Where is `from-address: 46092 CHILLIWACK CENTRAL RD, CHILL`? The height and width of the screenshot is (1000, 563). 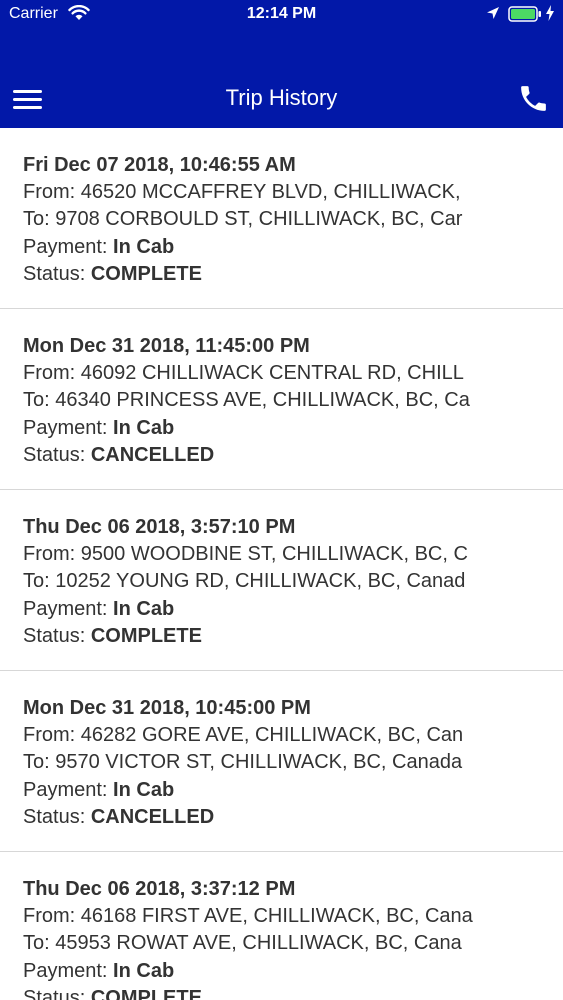
from-address: 46092 CHILLIWACK CENTRAL RD, CHILL is located at coordinates (272, 373).